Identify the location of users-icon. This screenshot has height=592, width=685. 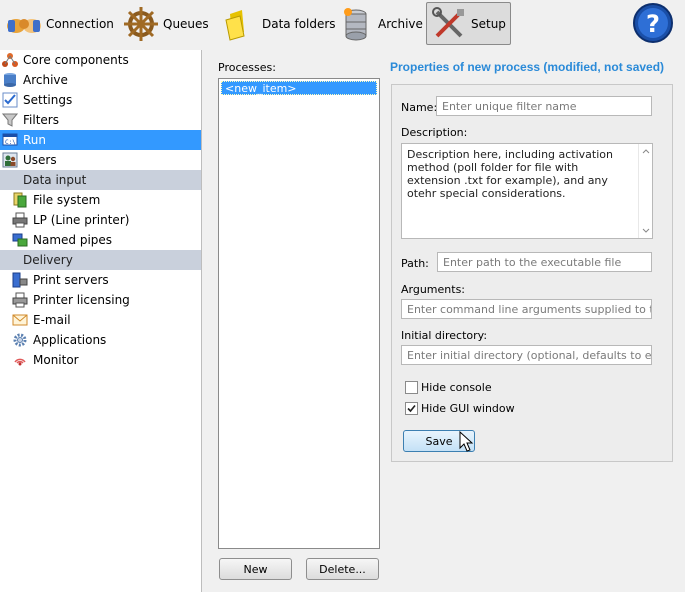
(10, 160).